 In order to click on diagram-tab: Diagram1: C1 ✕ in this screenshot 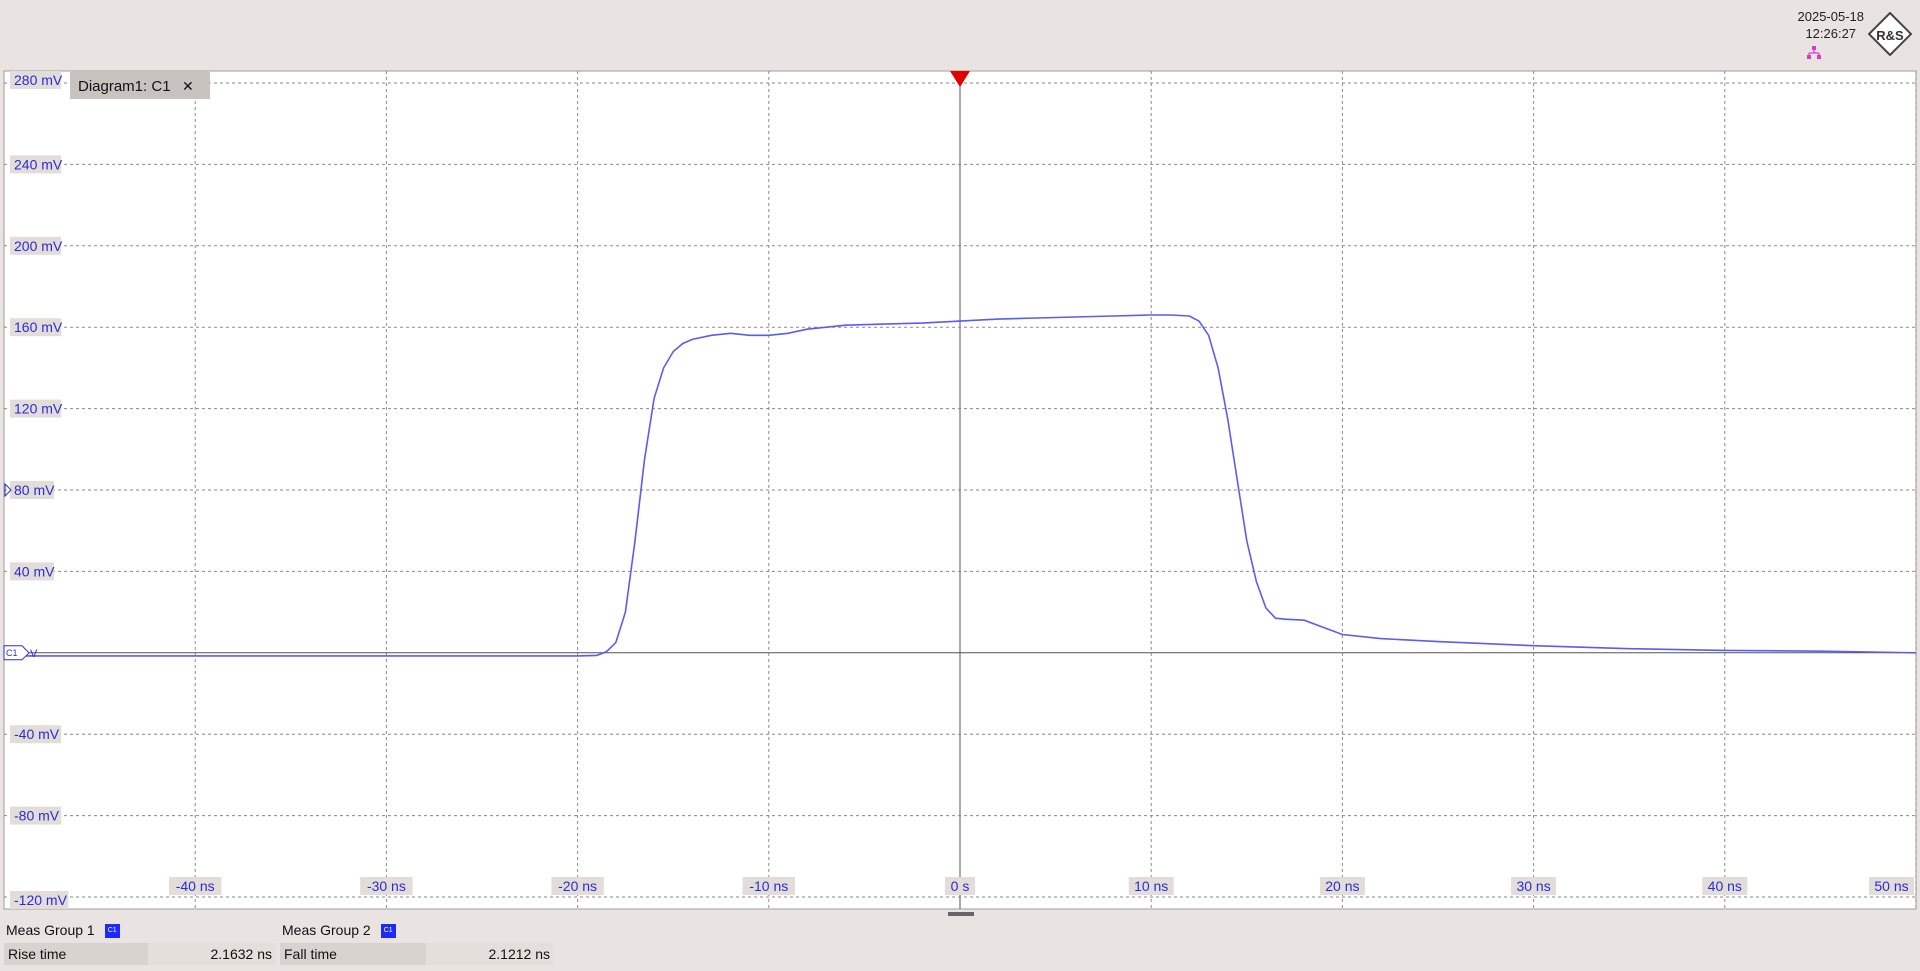, I will do `click(140, 85)`.